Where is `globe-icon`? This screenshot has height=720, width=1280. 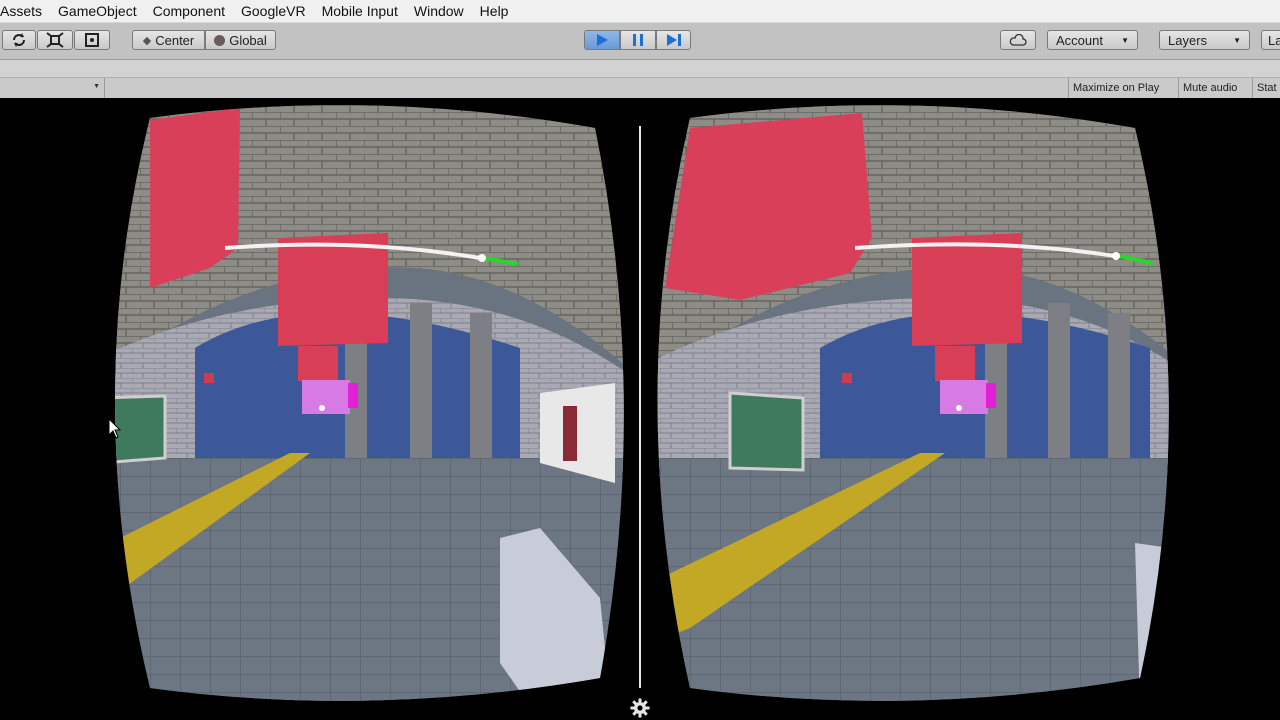 globe-icon is located at coordinates (220, 40).